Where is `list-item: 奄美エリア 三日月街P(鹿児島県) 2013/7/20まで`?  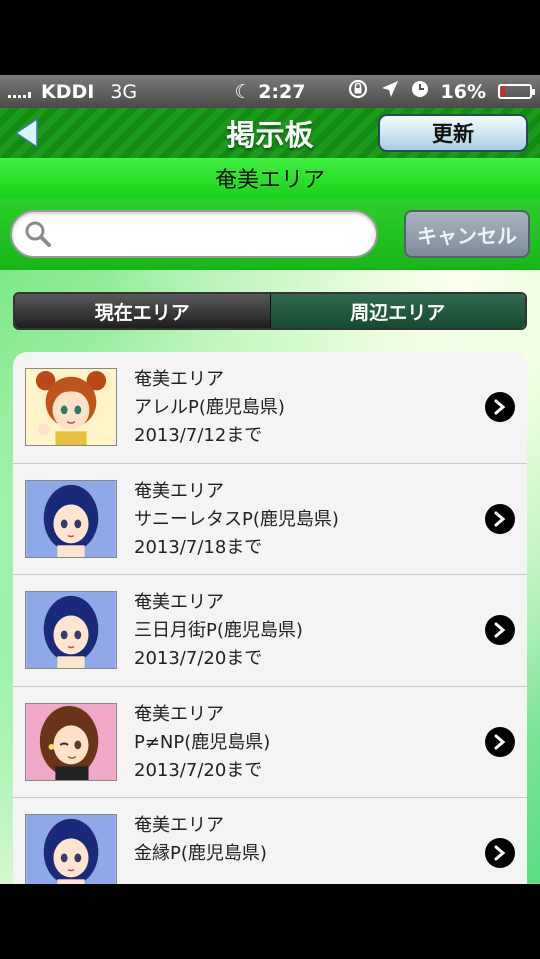
list-item: 奄美エリア 三日月街P(鹿児島県) 2013/7/20まで is located at coordinates (270, 631).